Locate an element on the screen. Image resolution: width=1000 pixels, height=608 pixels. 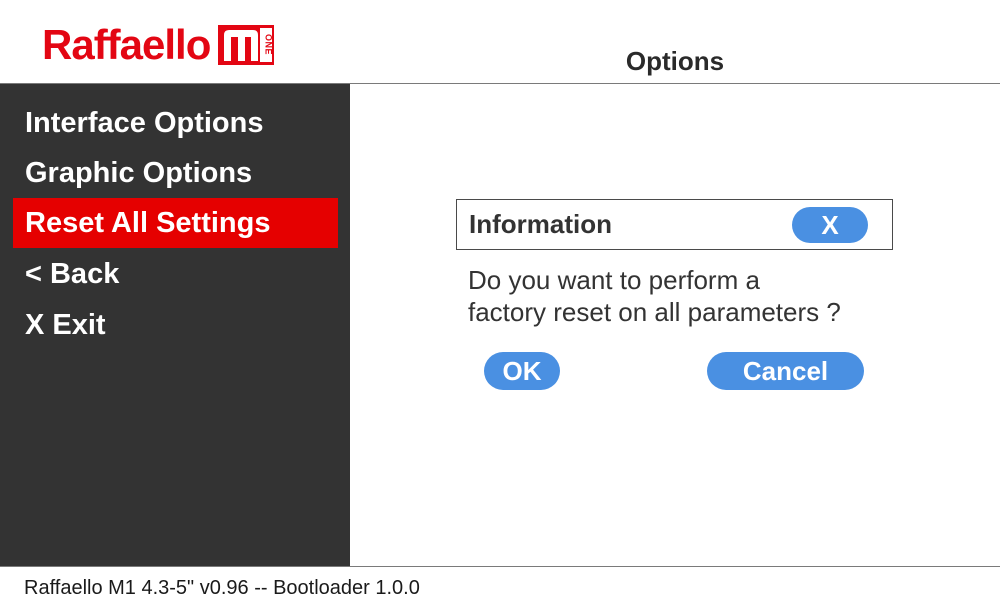
brand-logo: Raffaello ONE is located at coordinates (158, 44).